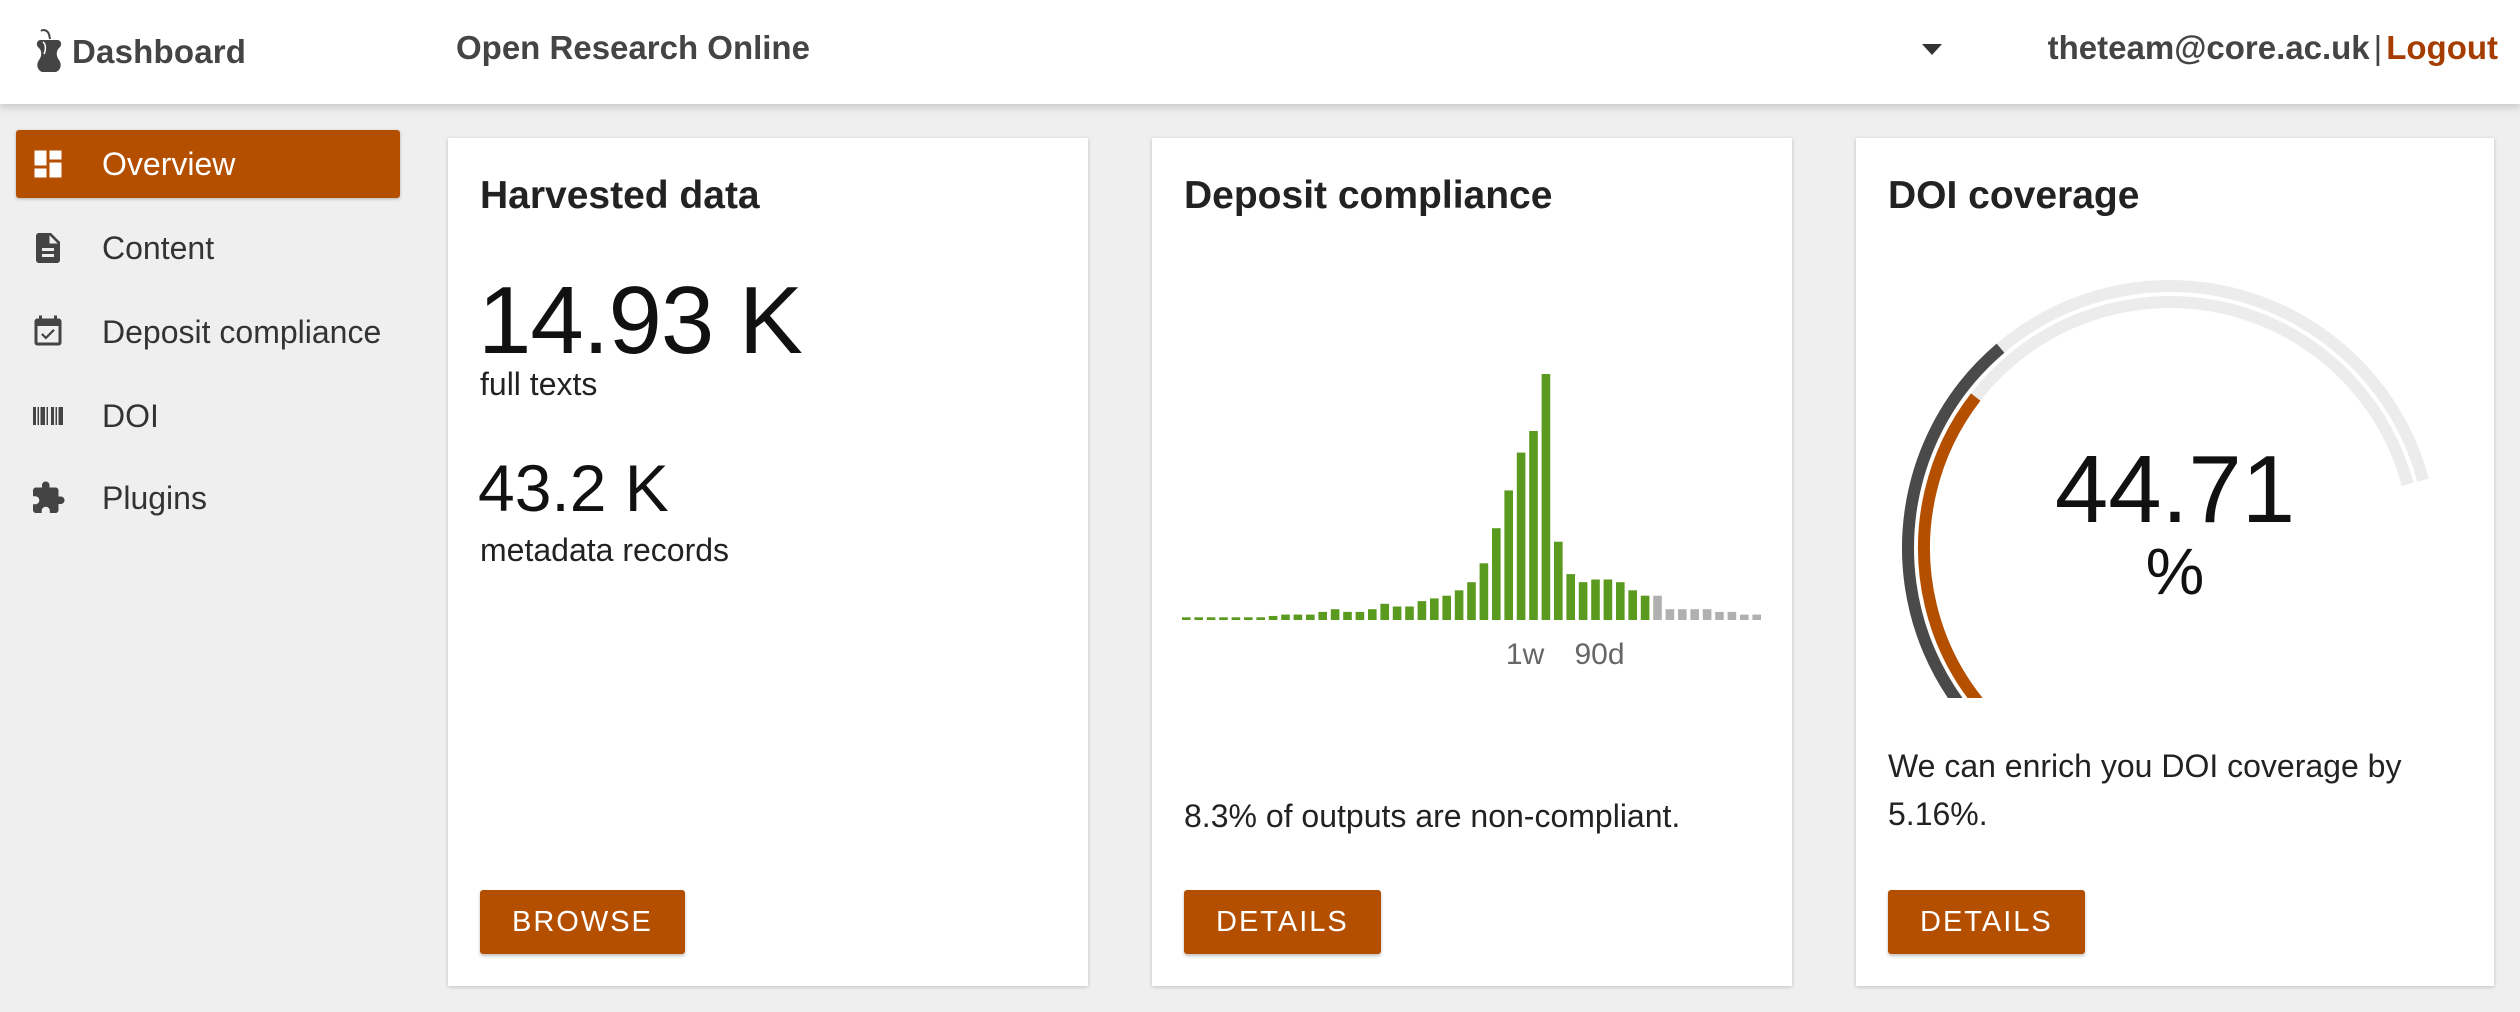 This screenshot has width=2520, height=1012. I want to click on fulltexts-label: full texts, so click(539, 384).